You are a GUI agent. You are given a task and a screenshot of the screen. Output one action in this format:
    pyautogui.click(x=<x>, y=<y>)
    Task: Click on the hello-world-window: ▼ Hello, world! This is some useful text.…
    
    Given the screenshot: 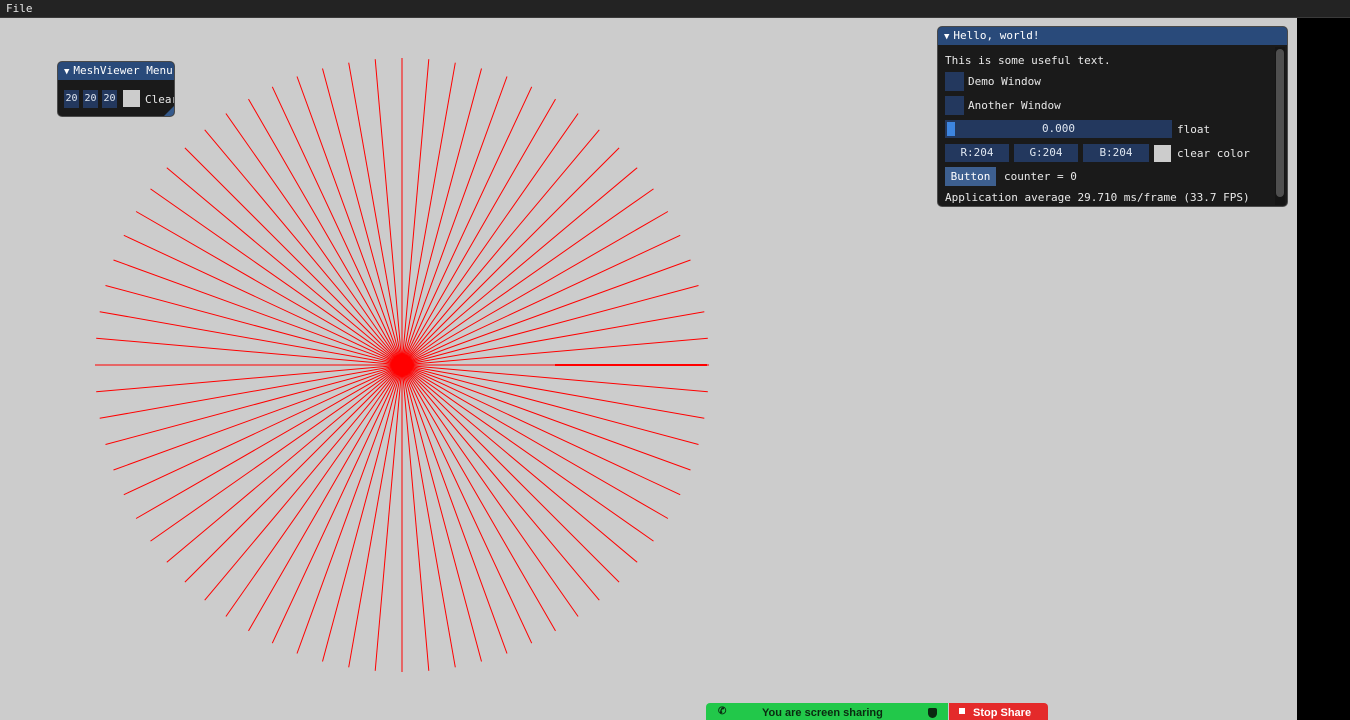 What is the action you would take?
    pyautogui.click(x=1112, y=116)
    